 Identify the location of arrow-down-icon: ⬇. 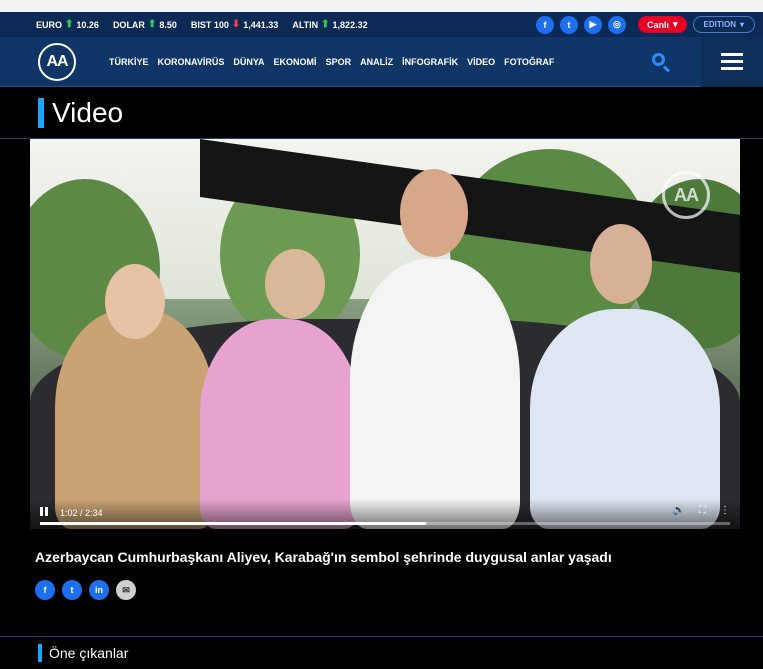
(236, 24).